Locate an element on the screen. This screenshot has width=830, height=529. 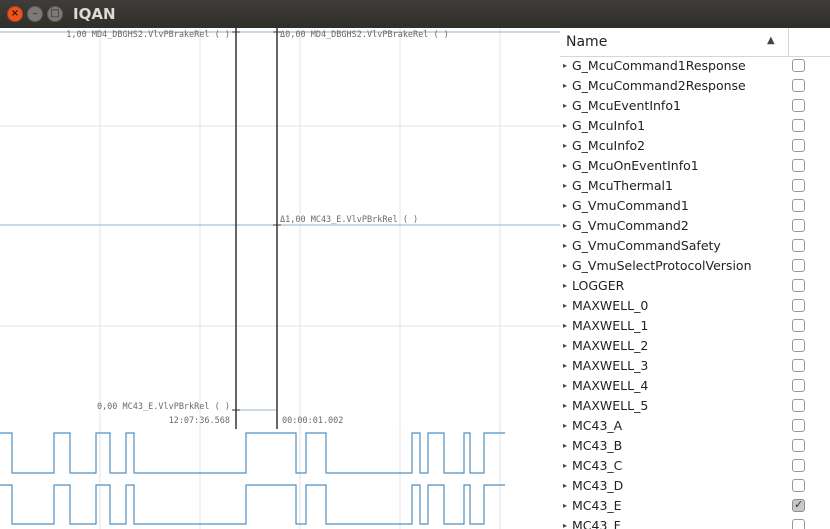
list-item: ▸ G_McuCommand2Response is located at coordinates (695, 86).